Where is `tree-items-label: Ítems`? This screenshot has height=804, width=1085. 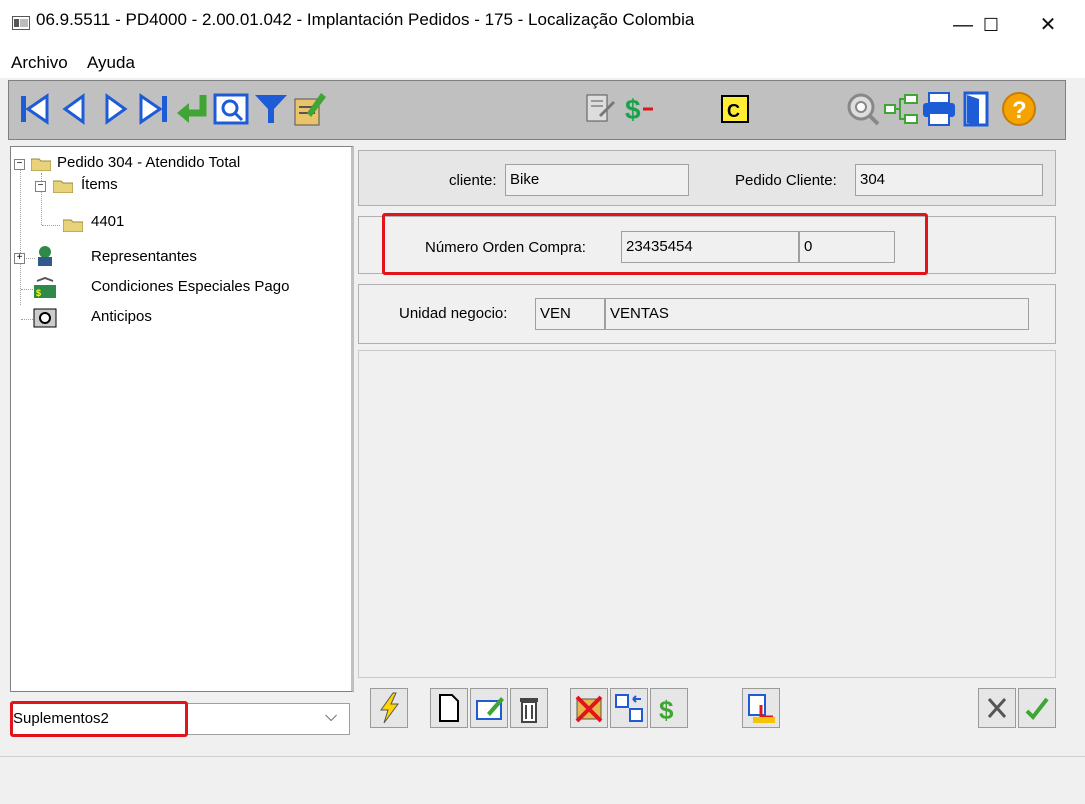 tree-items-label: Ítems is located at coordinates (99, 184).